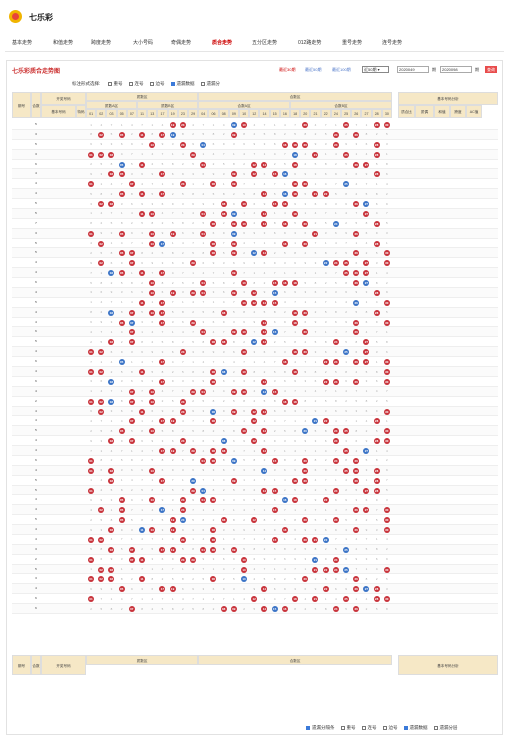 Image resolution: width=509 pixels, height=740 pixels. Describe the element at coordinates (233, 549) in the screenshot. I see `number-ball: 09` at that location.